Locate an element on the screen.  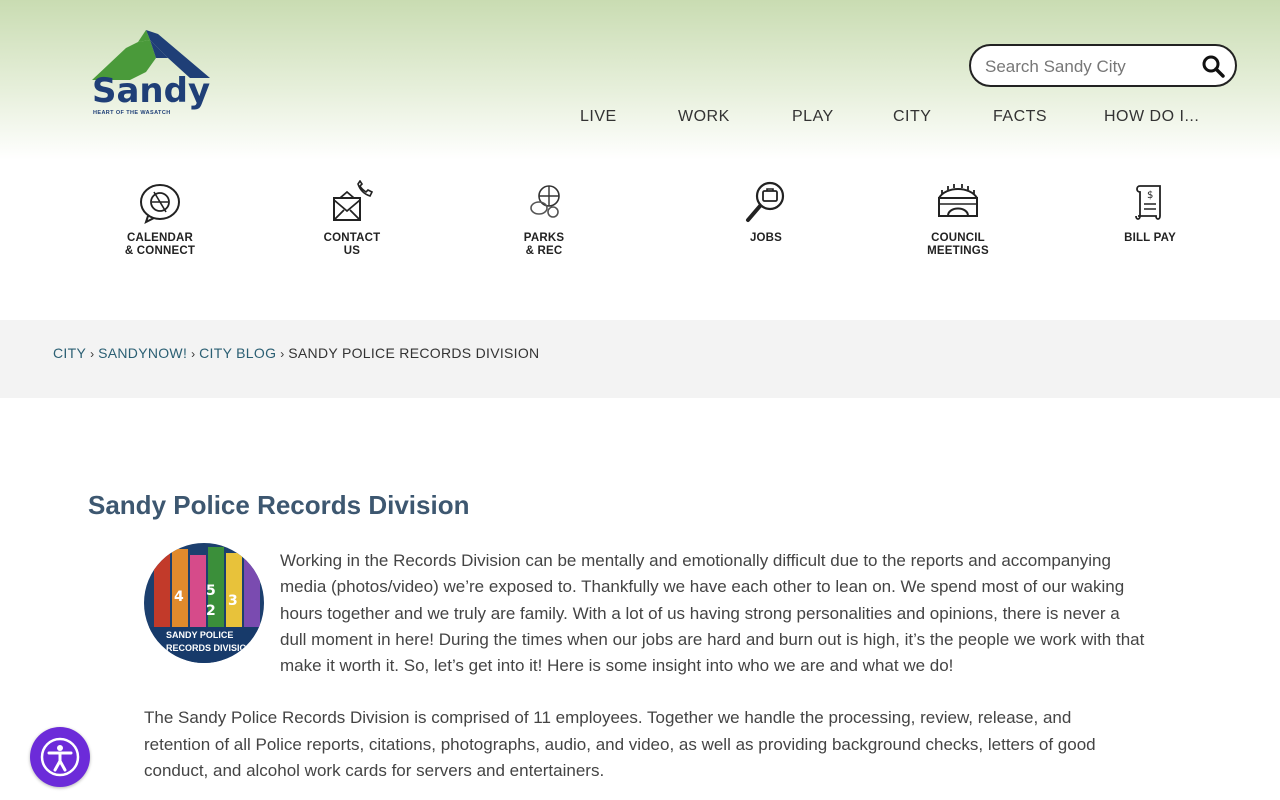
svg-text: 4 is located at coordinates (179, 597).